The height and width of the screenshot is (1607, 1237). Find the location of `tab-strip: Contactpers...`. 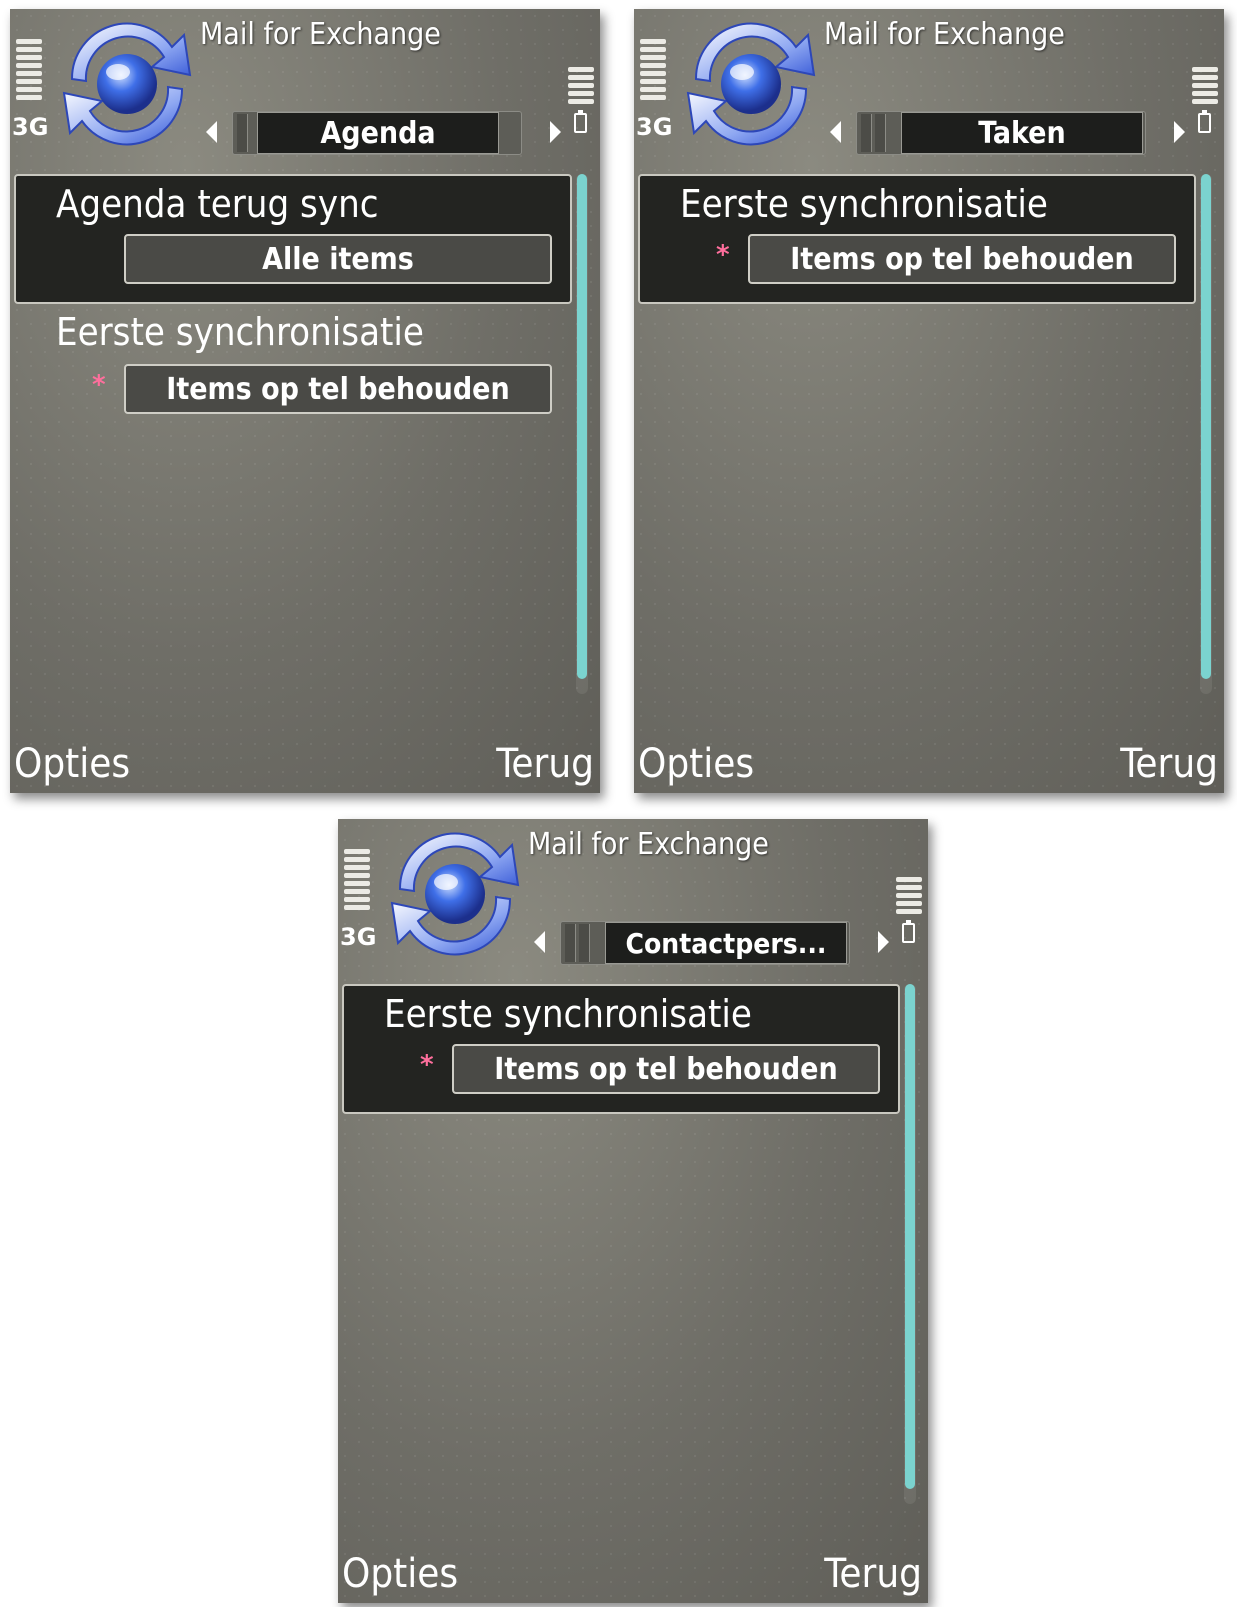

tab-strip: Contactpers... is located at coordinates (705, 943).